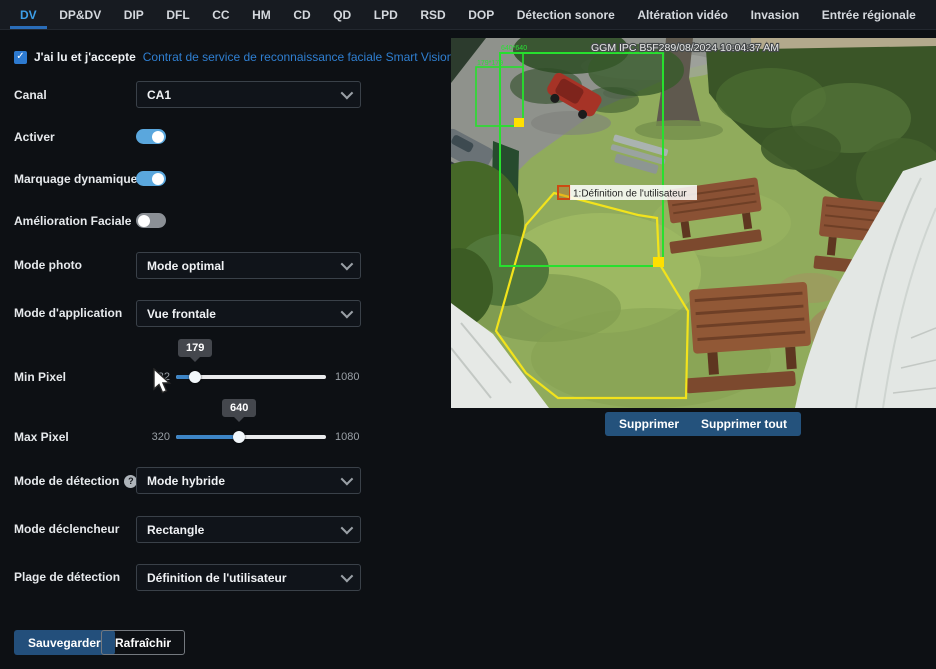  I want to click on canal-label: Canal, so click(30, 95).